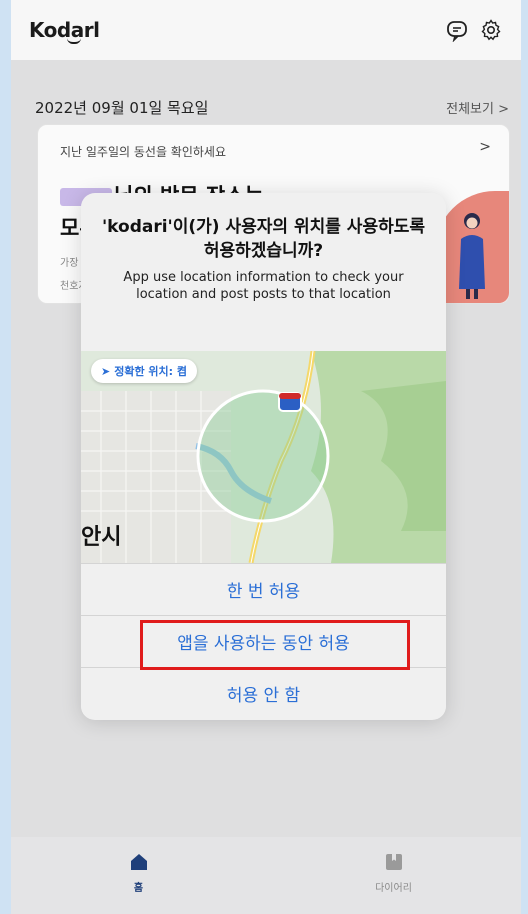 The width and height of the screenshot is (528, 914). I want to click on app-header: Kodarl, so click(266, 30).